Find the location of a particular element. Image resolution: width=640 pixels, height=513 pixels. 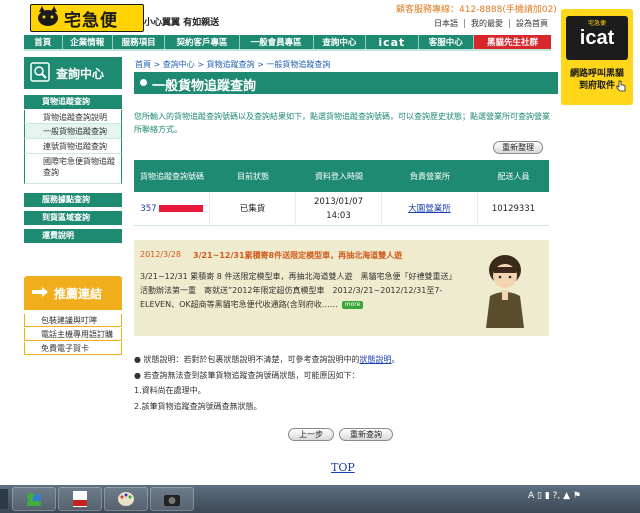

taskbar-app-camera is located at coordinates (172, 499).